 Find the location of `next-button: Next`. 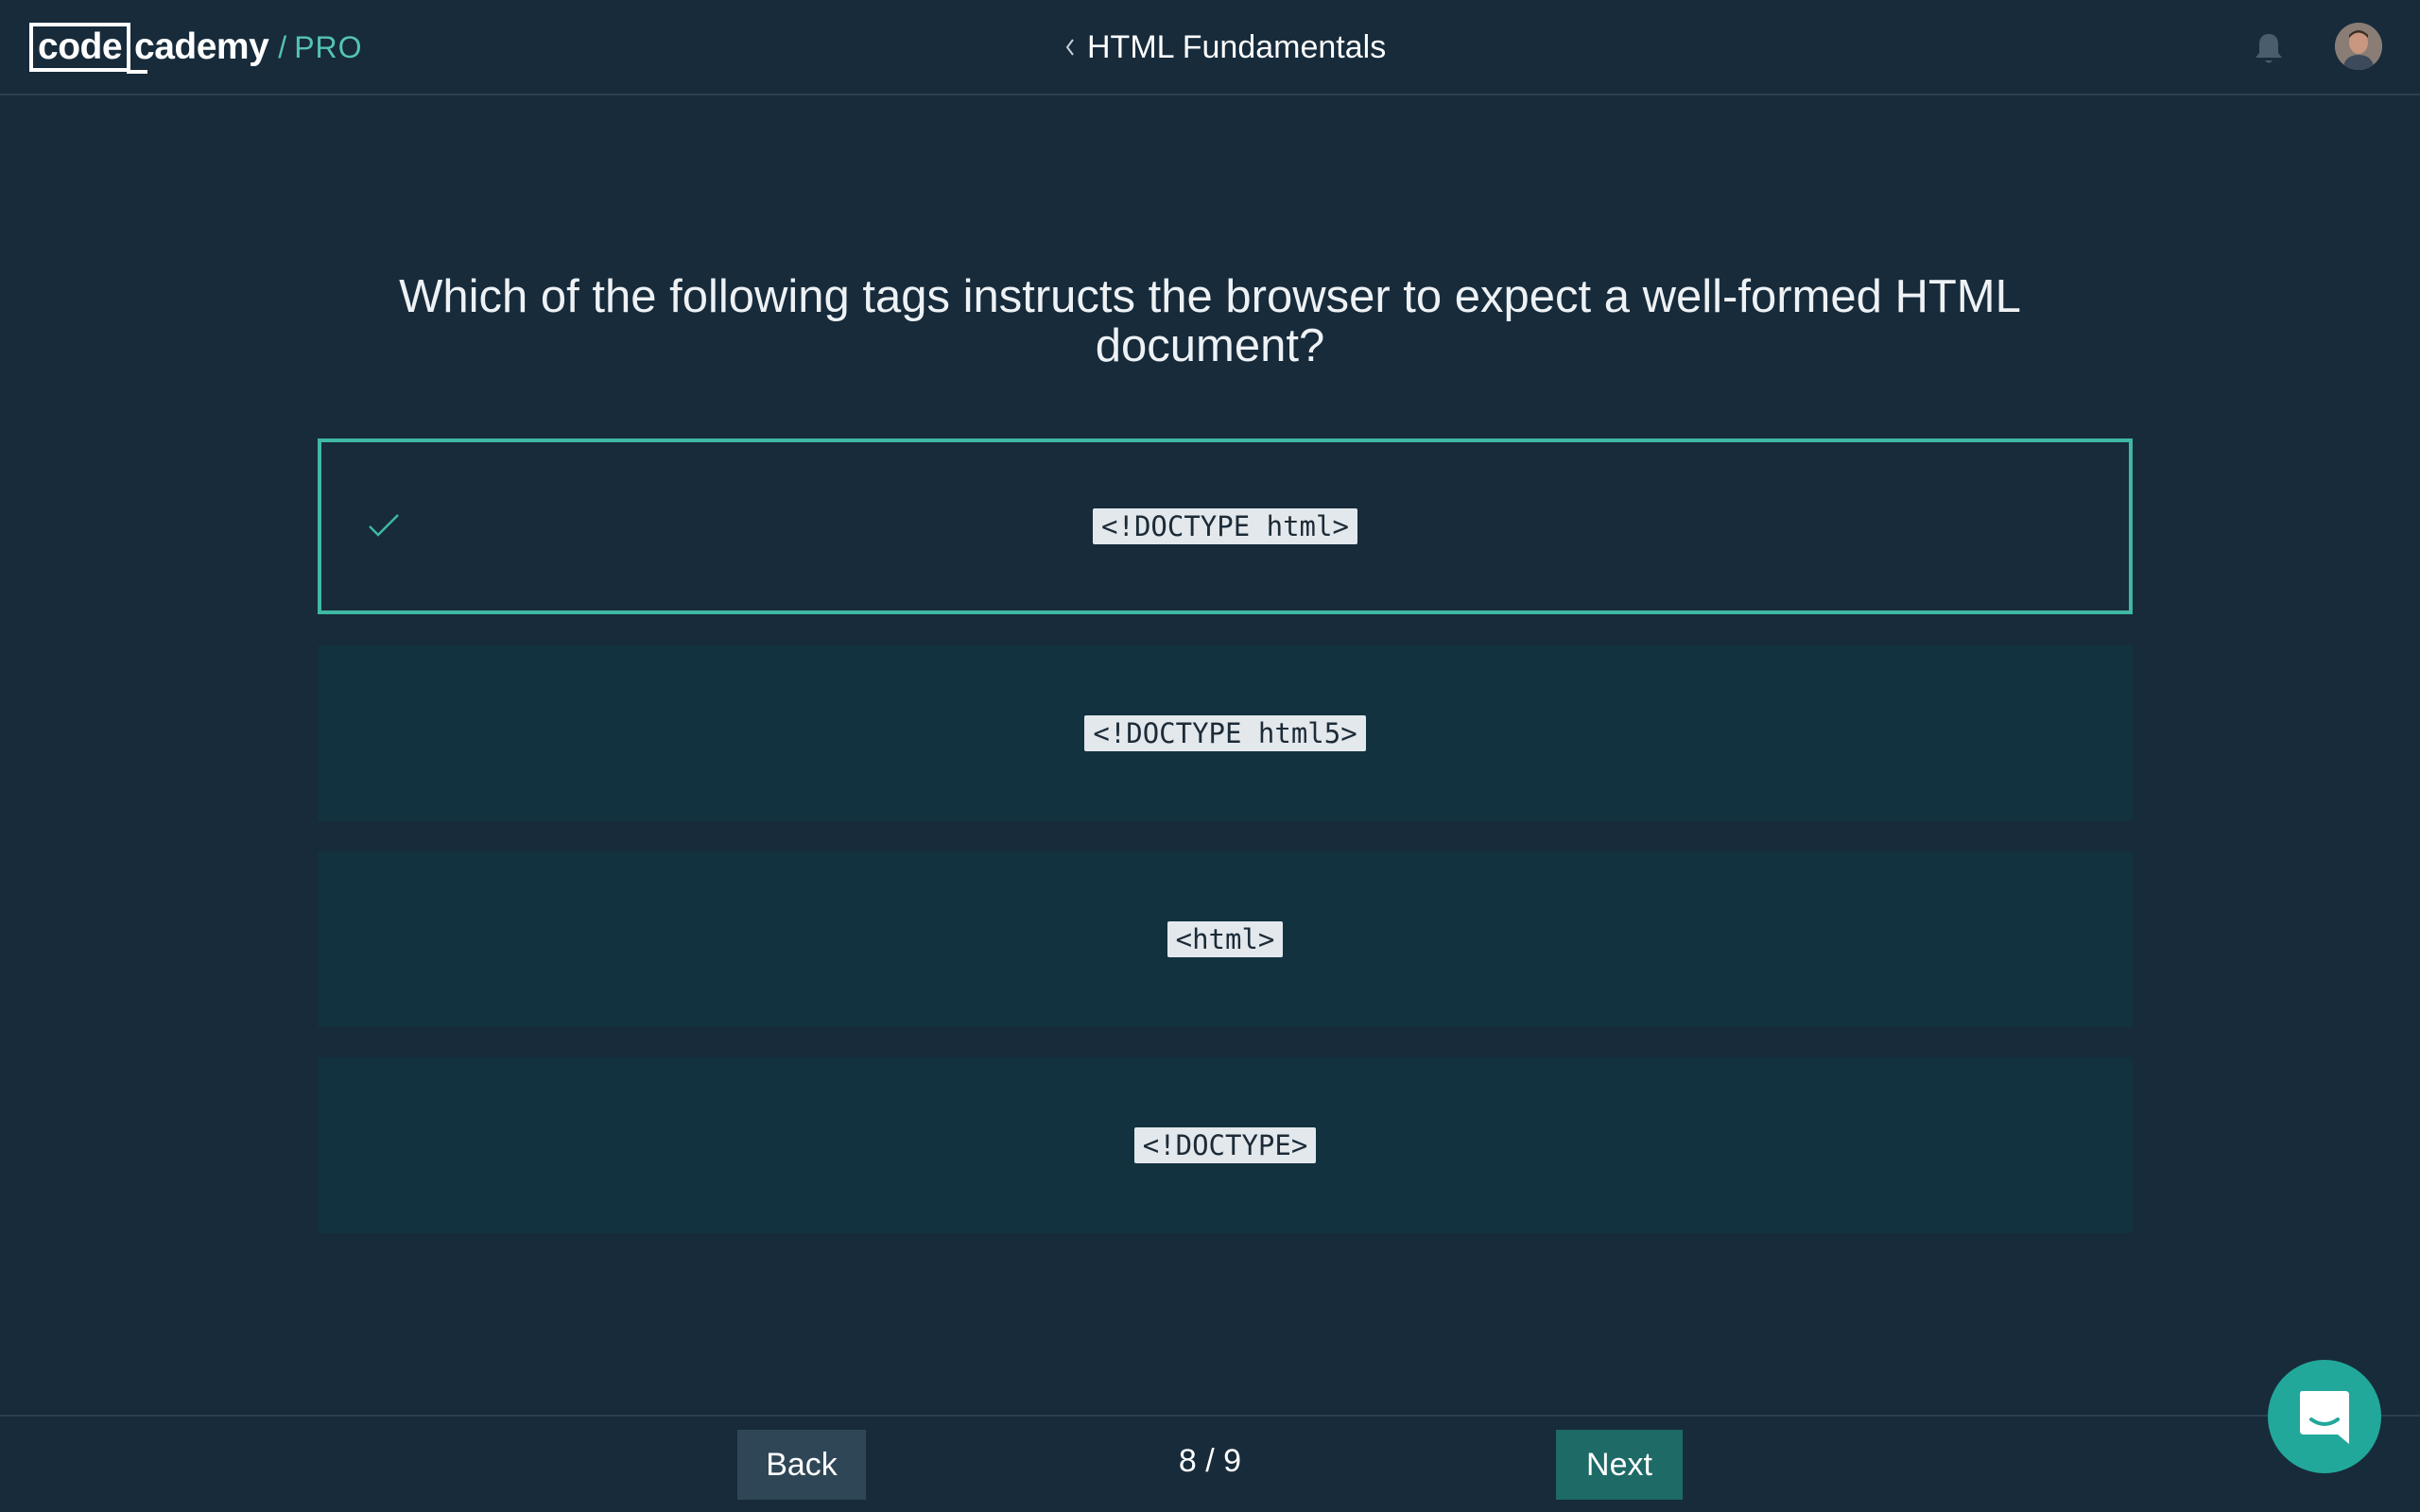

next-button: Next is located at coordinates (1619, 1465).